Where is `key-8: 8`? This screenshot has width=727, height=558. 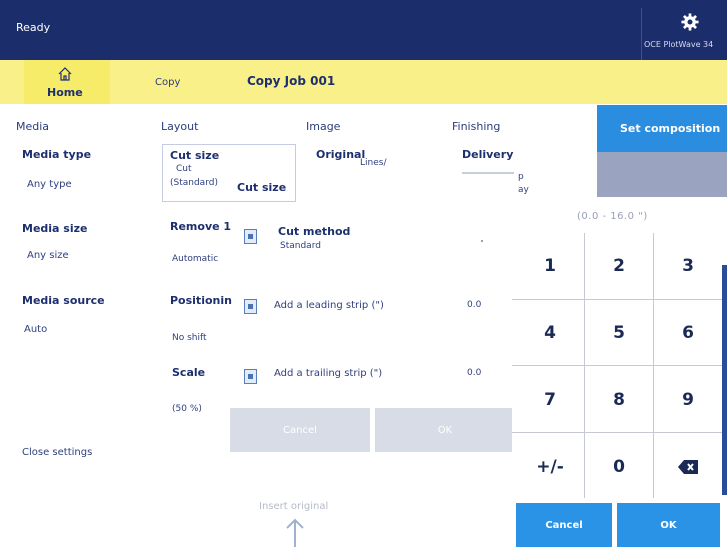 key-8: 8 is located at coordinates (619, 400).